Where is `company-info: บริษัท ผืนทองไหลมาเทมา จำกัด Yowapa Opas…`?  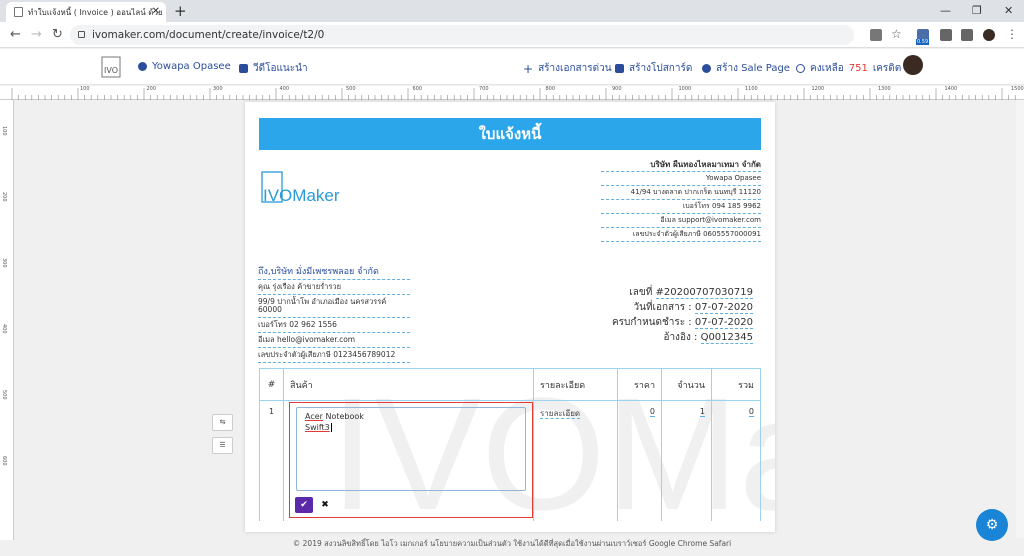 company-info: บริษัท ผืนทองไหลมาเทมา จำกัด Yowapa Opas… is located at coordinates (681, 200).